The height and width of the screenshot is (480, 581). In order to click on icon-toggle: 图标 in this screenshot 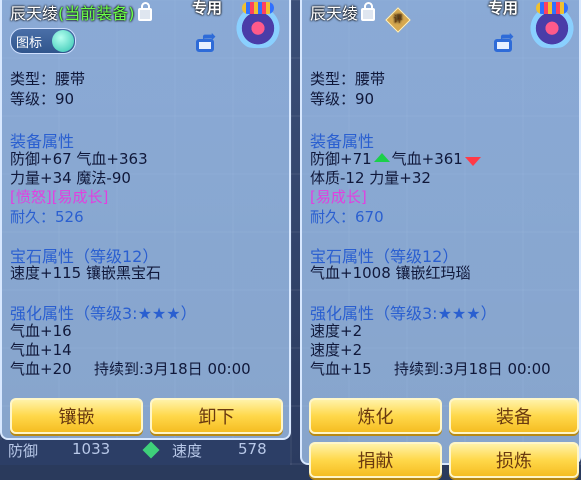, I will do `click(43, 41)`.